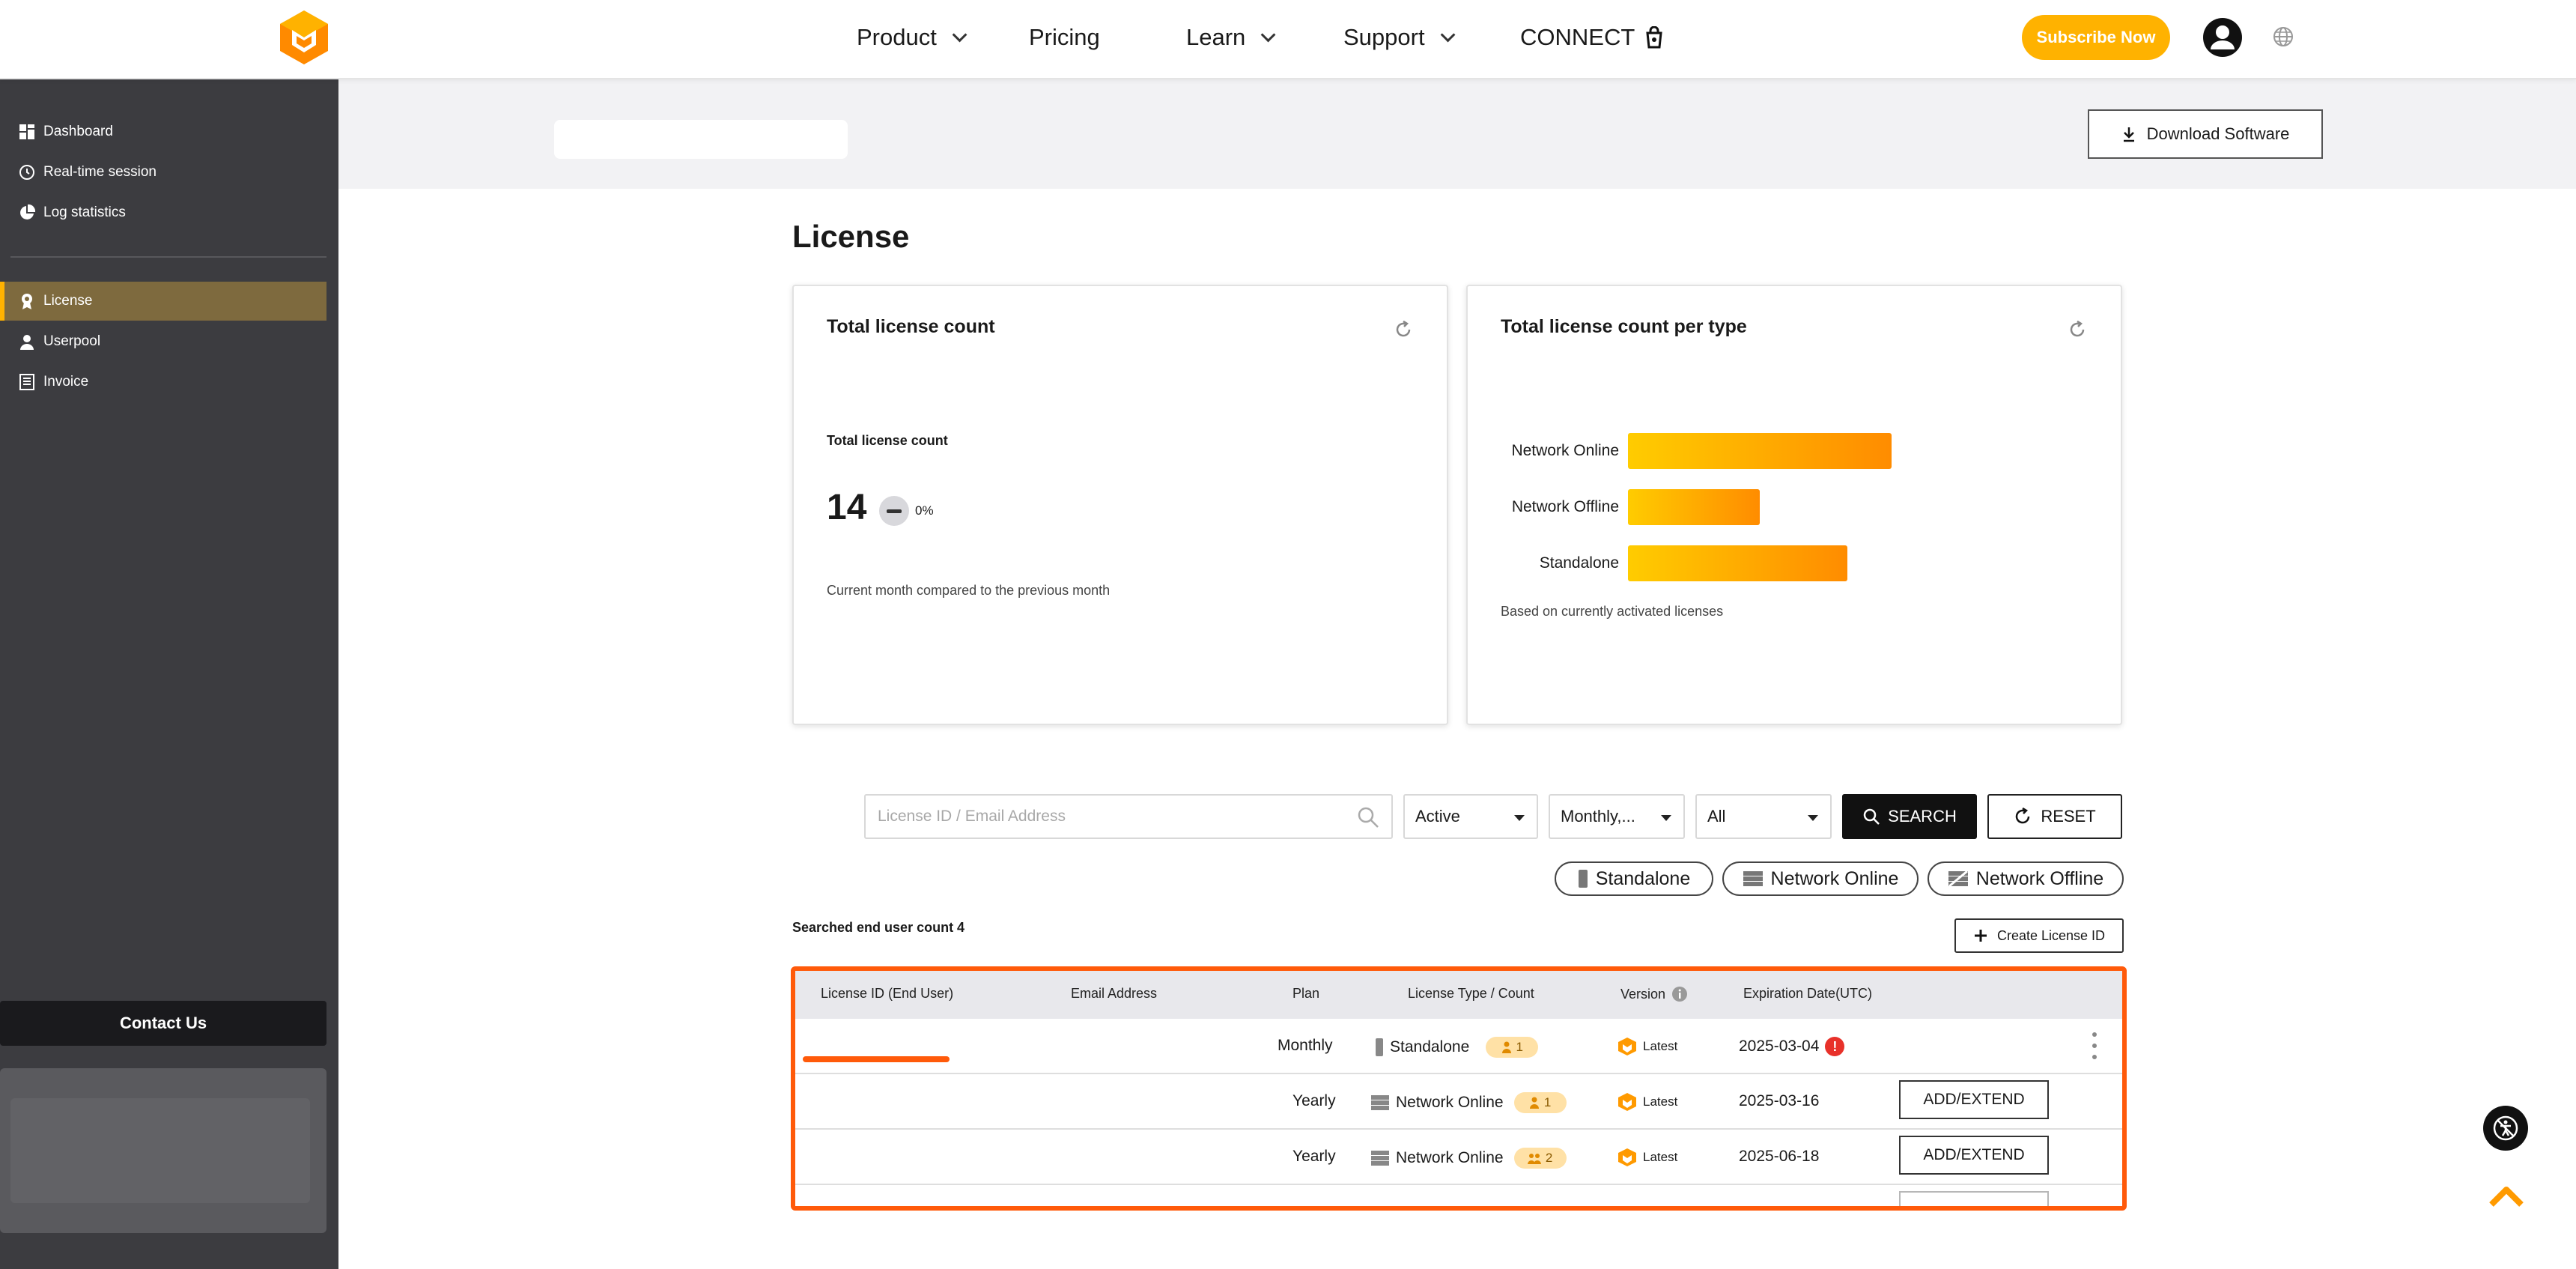 This screenshot has height=1269, width=2576. Describe the element at coordinates (1458, 1195) in the screenshot. I see `table-row-clipped` at that location.